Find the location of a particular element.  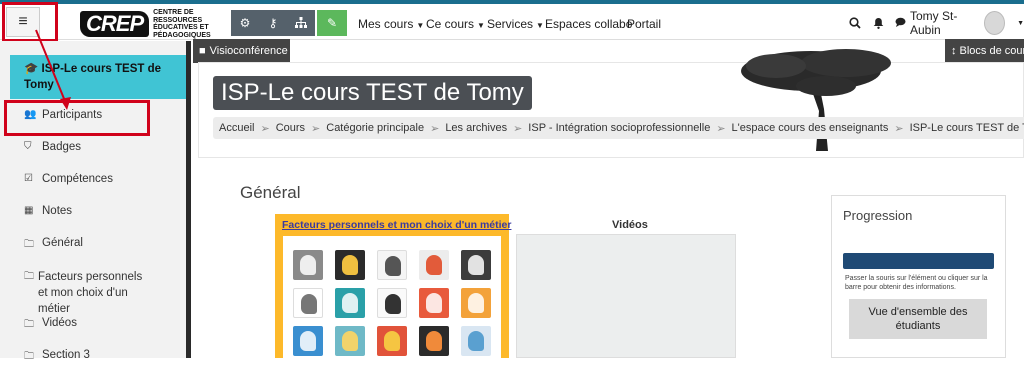

menu-espaces-collabo: Espaces collabo is located at coordinates (588, 24).